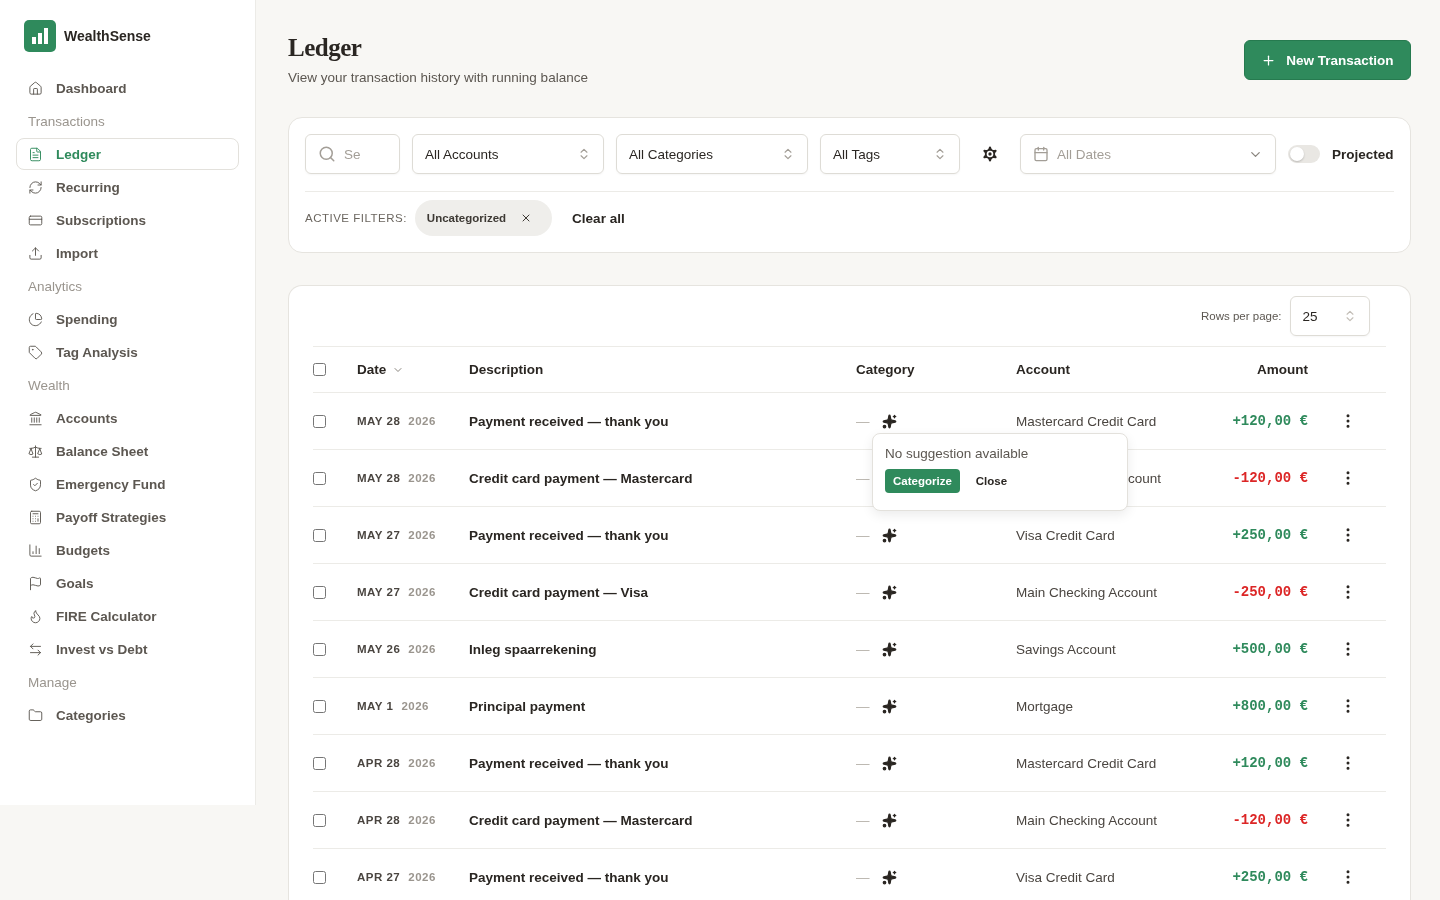 The width and height of the screenshot is (1440, 900). I want to click on calculator-icon, so click(35, 517).